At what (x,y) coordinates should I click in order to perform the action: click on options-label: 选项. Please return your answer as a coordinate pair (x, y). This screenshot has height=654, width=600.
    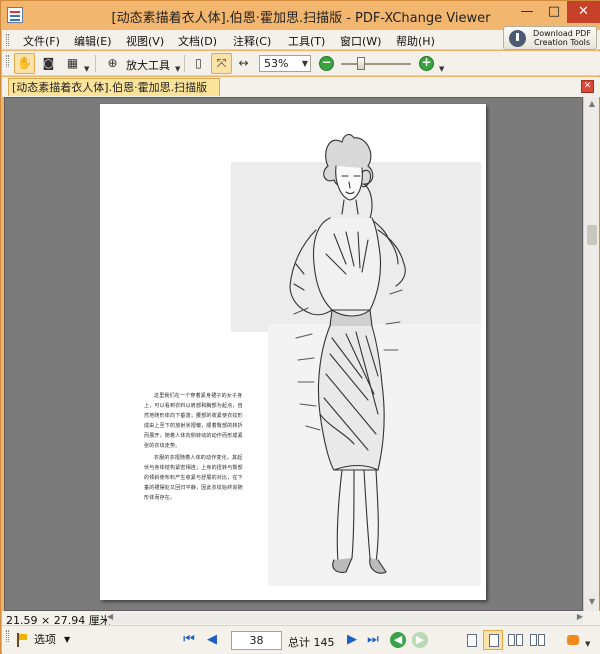
    Looking at the image, I should click on (45, 639).